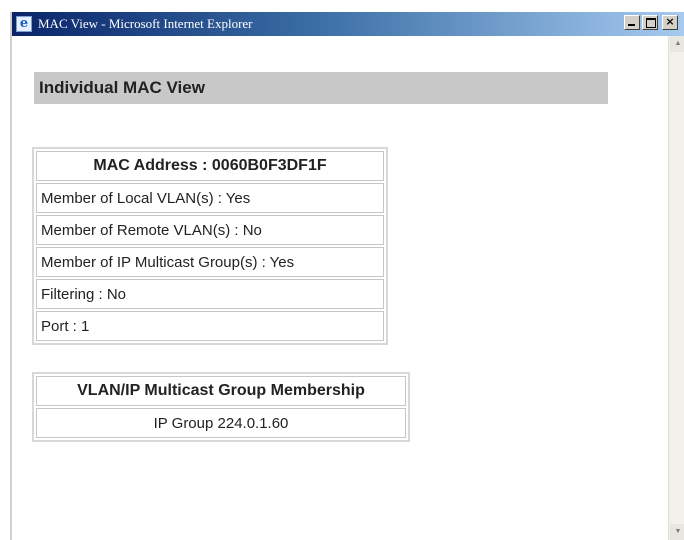 Image resolution: width=684 pixels, height=540 pixels. I want to click on table-row-port: Port : 1, so click(210, 326).